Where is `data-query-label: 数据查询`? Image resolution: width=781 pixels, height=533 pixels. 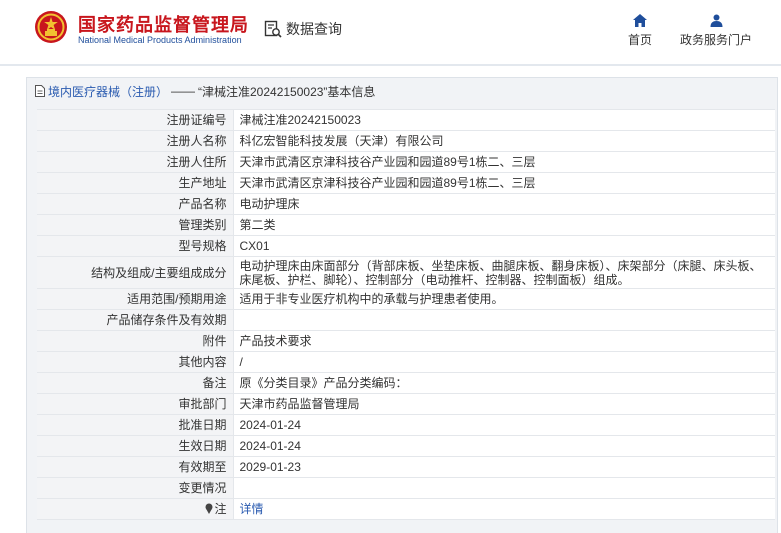
data-query-label: 数据查询 is located at coordinates (314, 29).